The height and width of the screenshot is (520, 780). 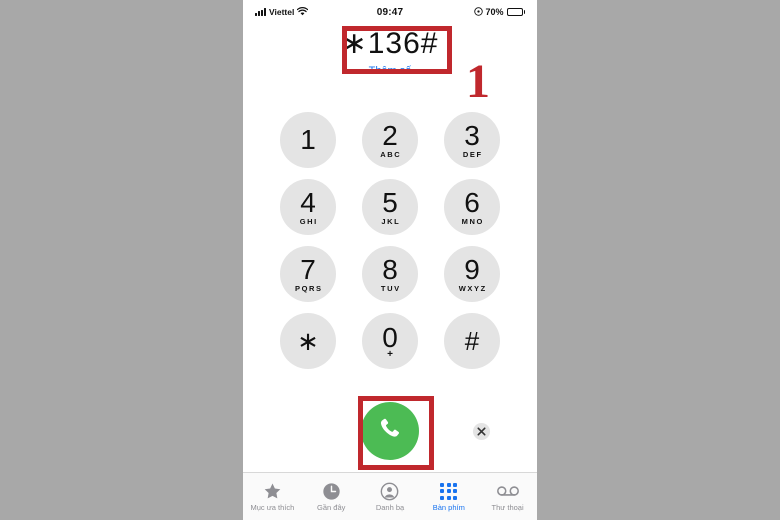 I want to click on delete-x-icon, so click(x=481, y=434).